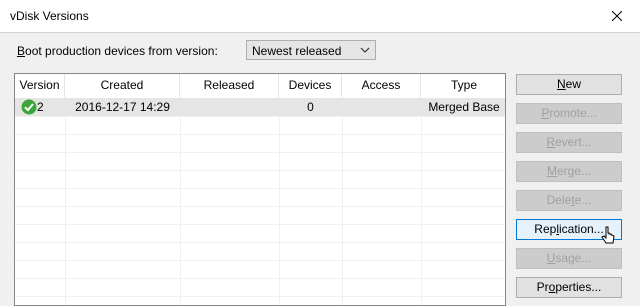 The height and width of the screenshot is (306, 640). What do you see at coordinates (310, 85) in the screenshot?
I see `column-header-devices: Devices` at bounding box center [310, 85].